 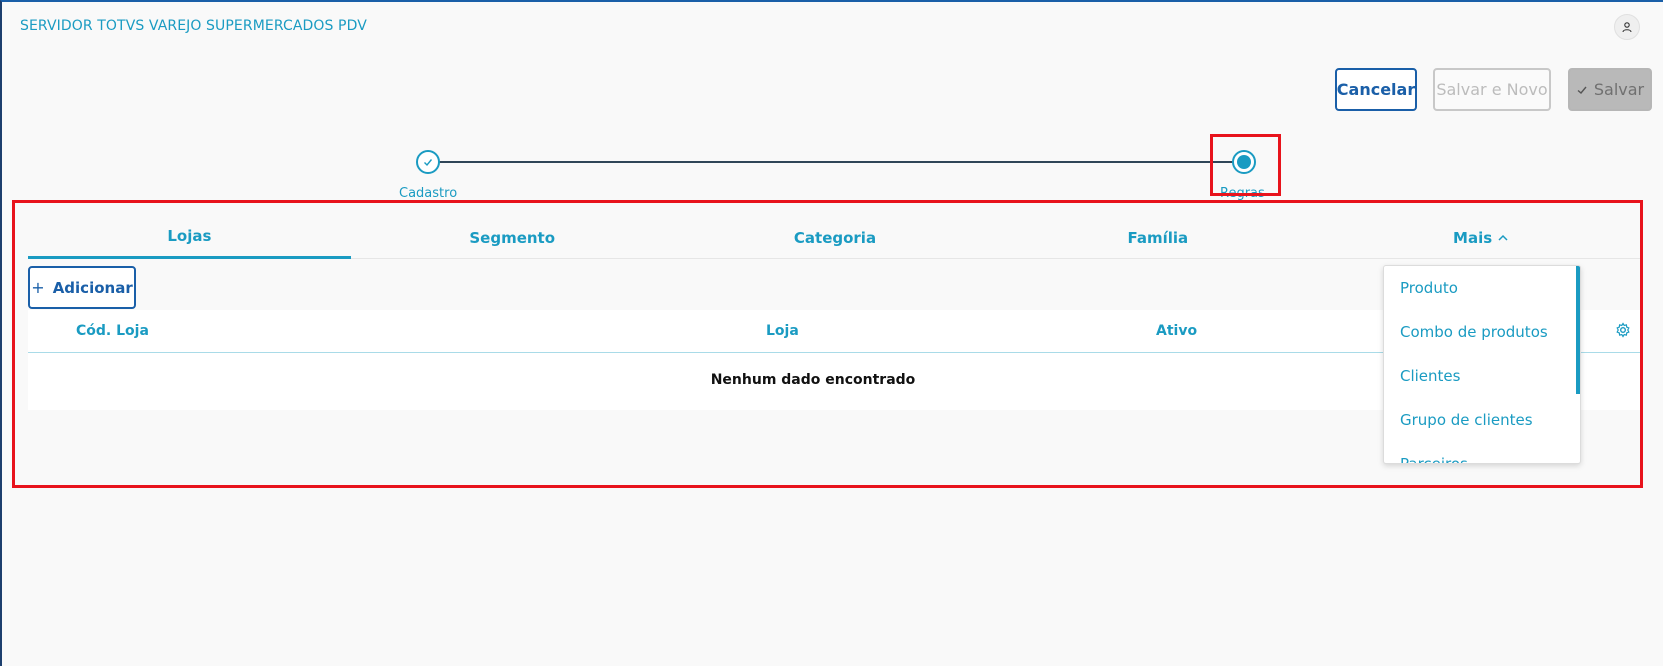 I want to click on tab-familia: Família, so click(x=1157, y=237).